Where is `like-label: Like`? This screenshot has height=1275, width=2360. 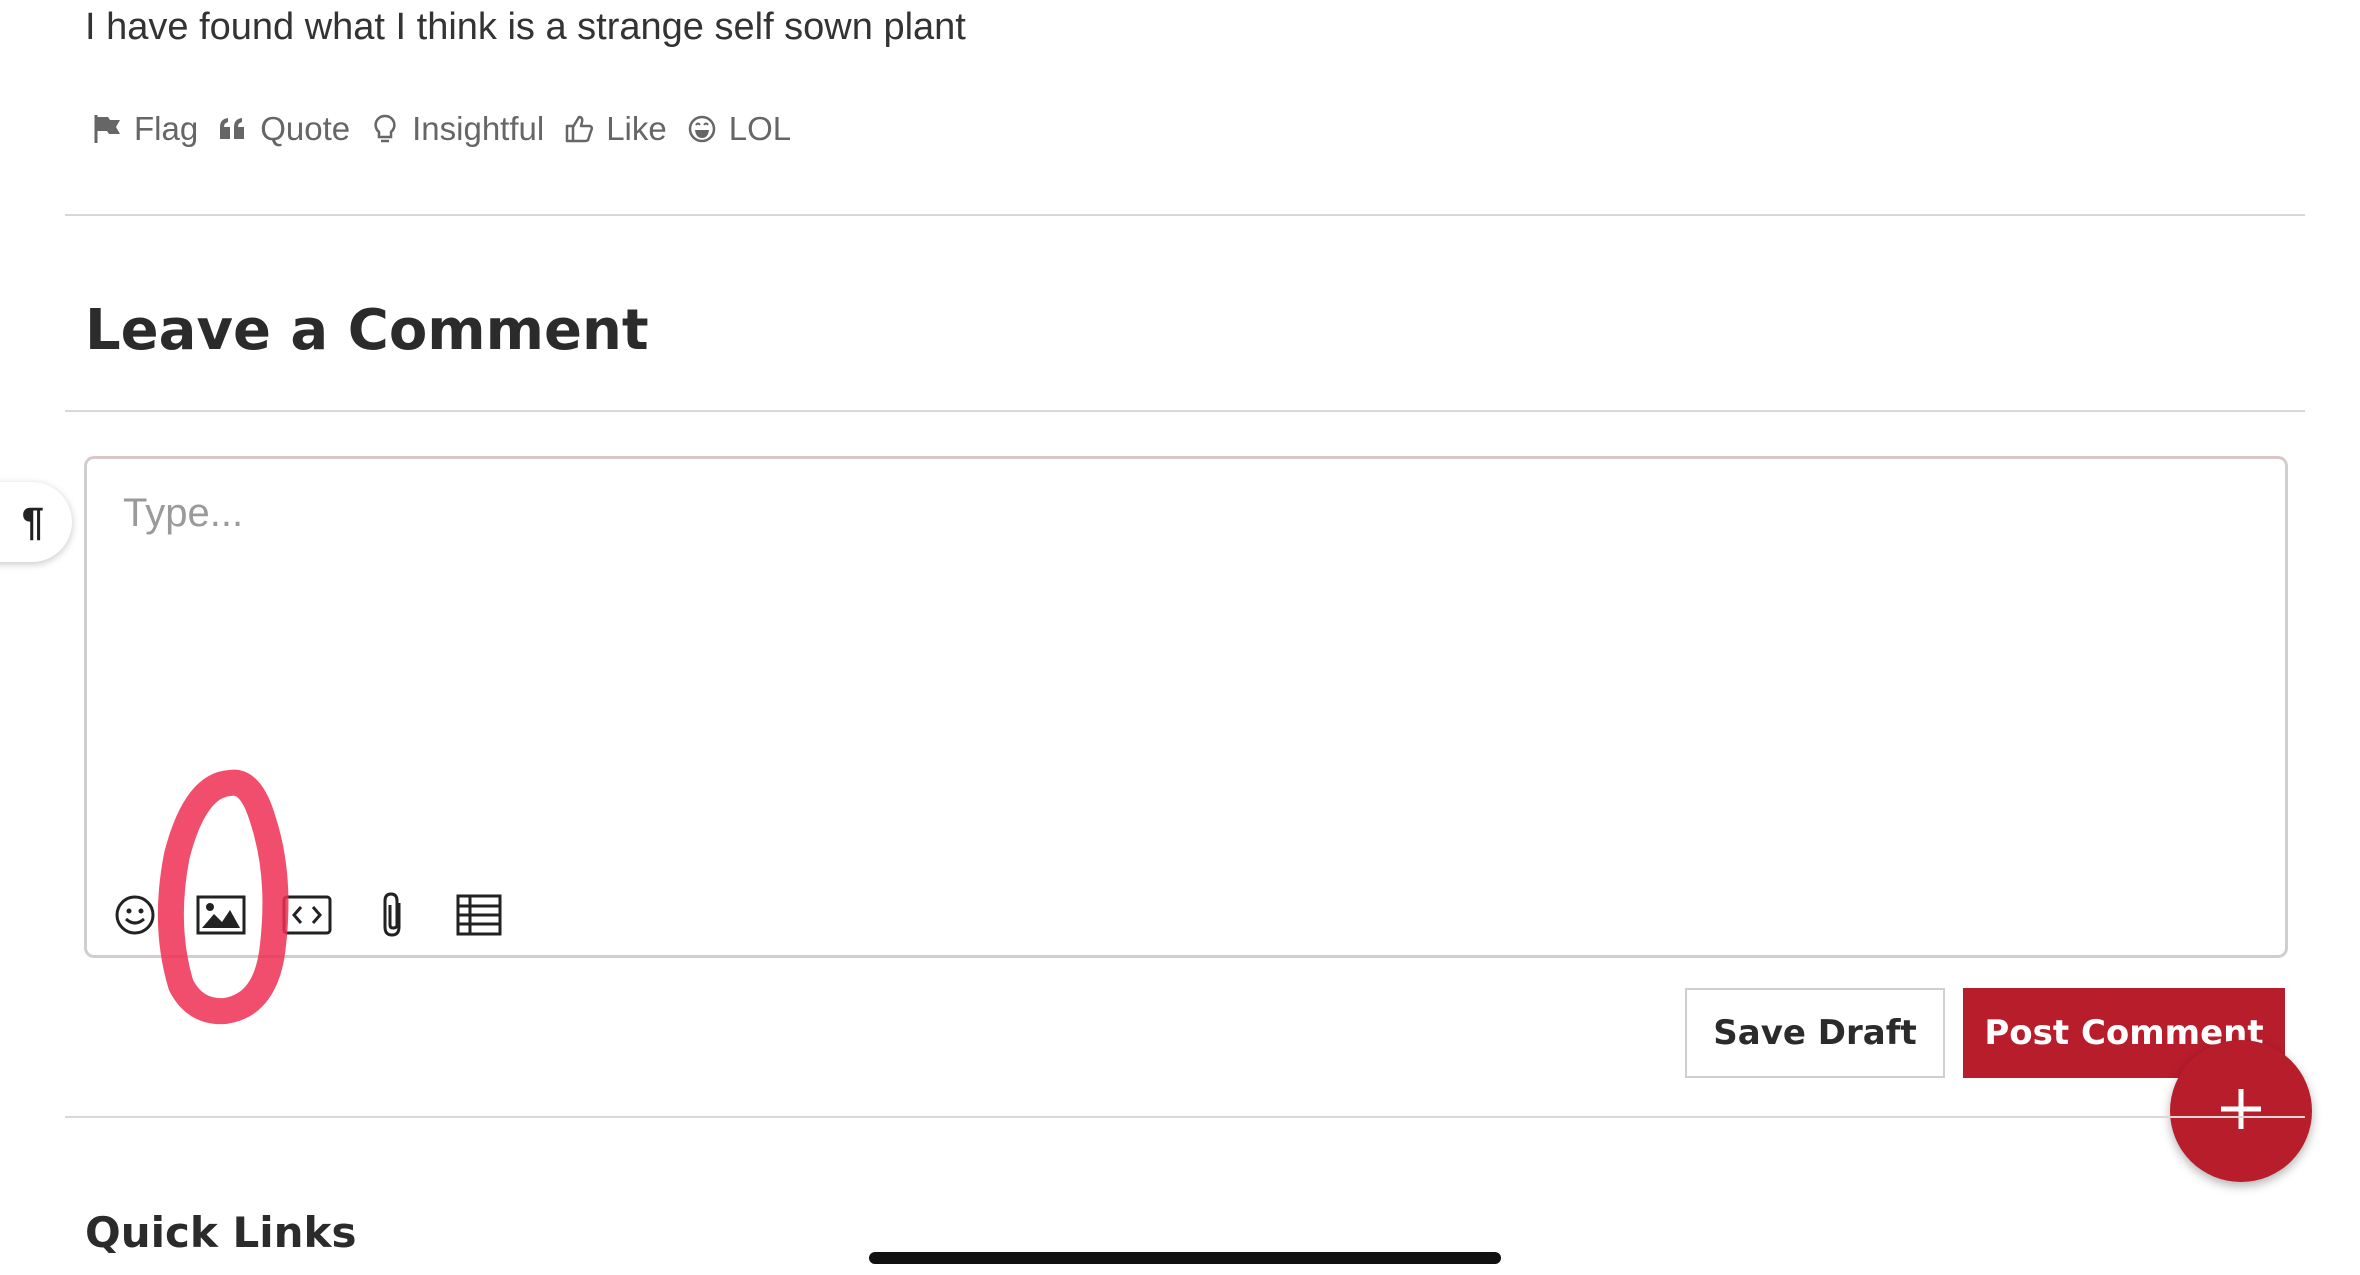
like-label: Like is located at coordinates (636, 128).